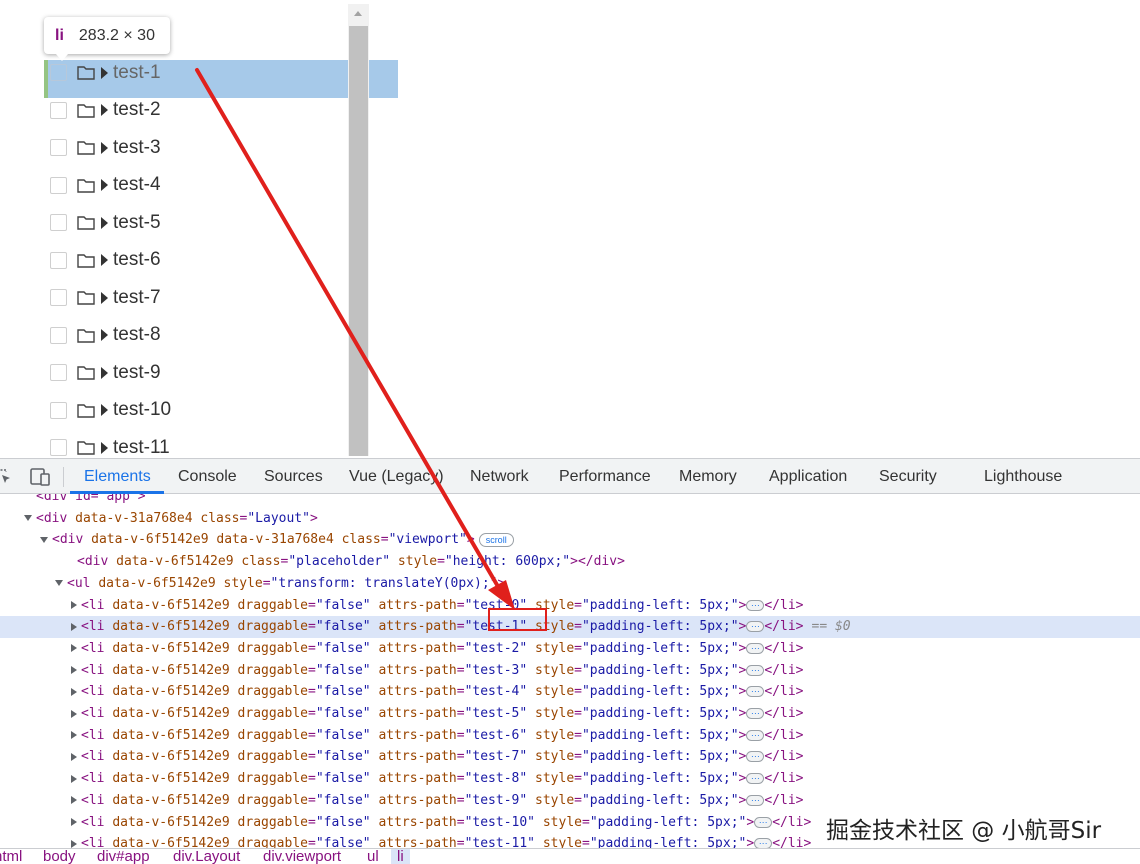  I want to click on tree-item: test-1, so click(221, 76).